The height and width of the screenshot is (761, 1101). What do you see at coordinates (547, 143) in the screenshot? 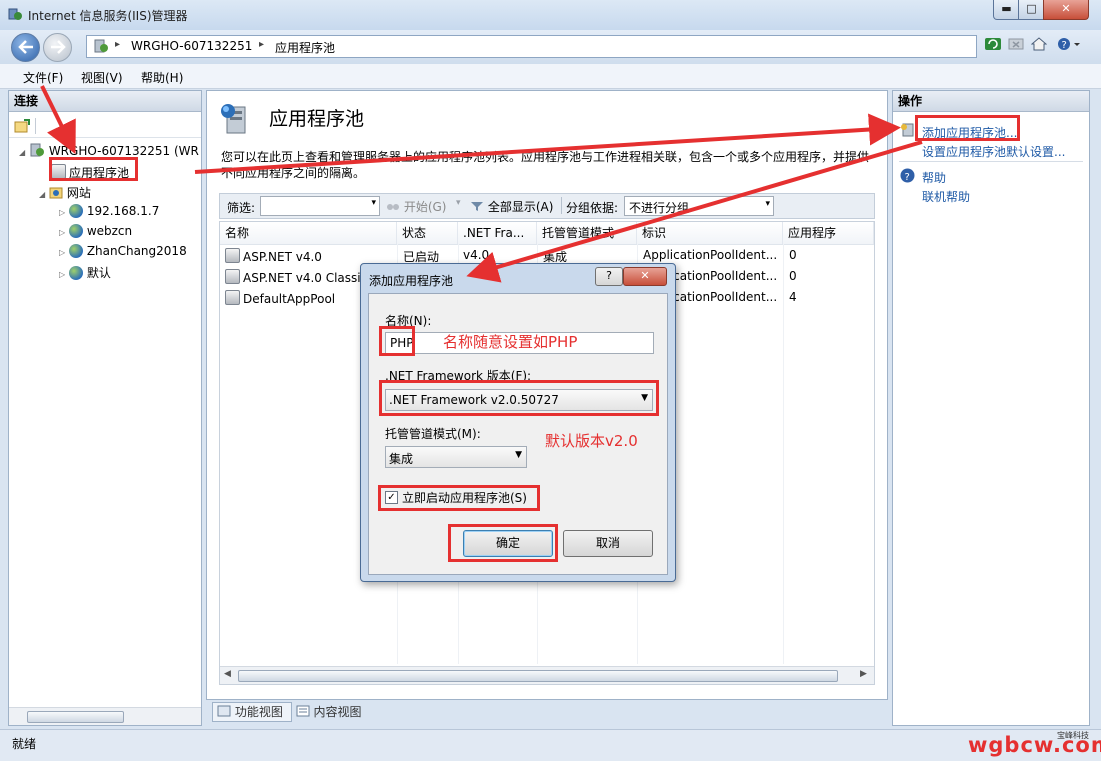
I see `arrow-to-add-pool` at bounding box center [547, 143].